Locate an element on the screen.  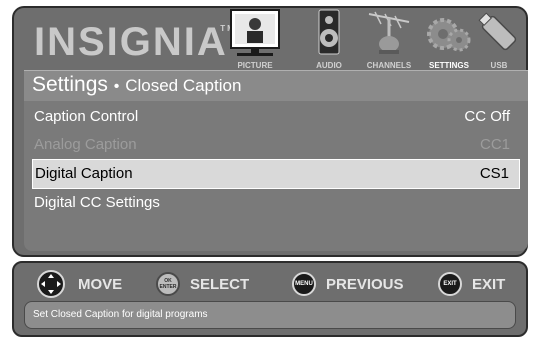
nav-move-label: MOVE is located at coordinates (100, 284).